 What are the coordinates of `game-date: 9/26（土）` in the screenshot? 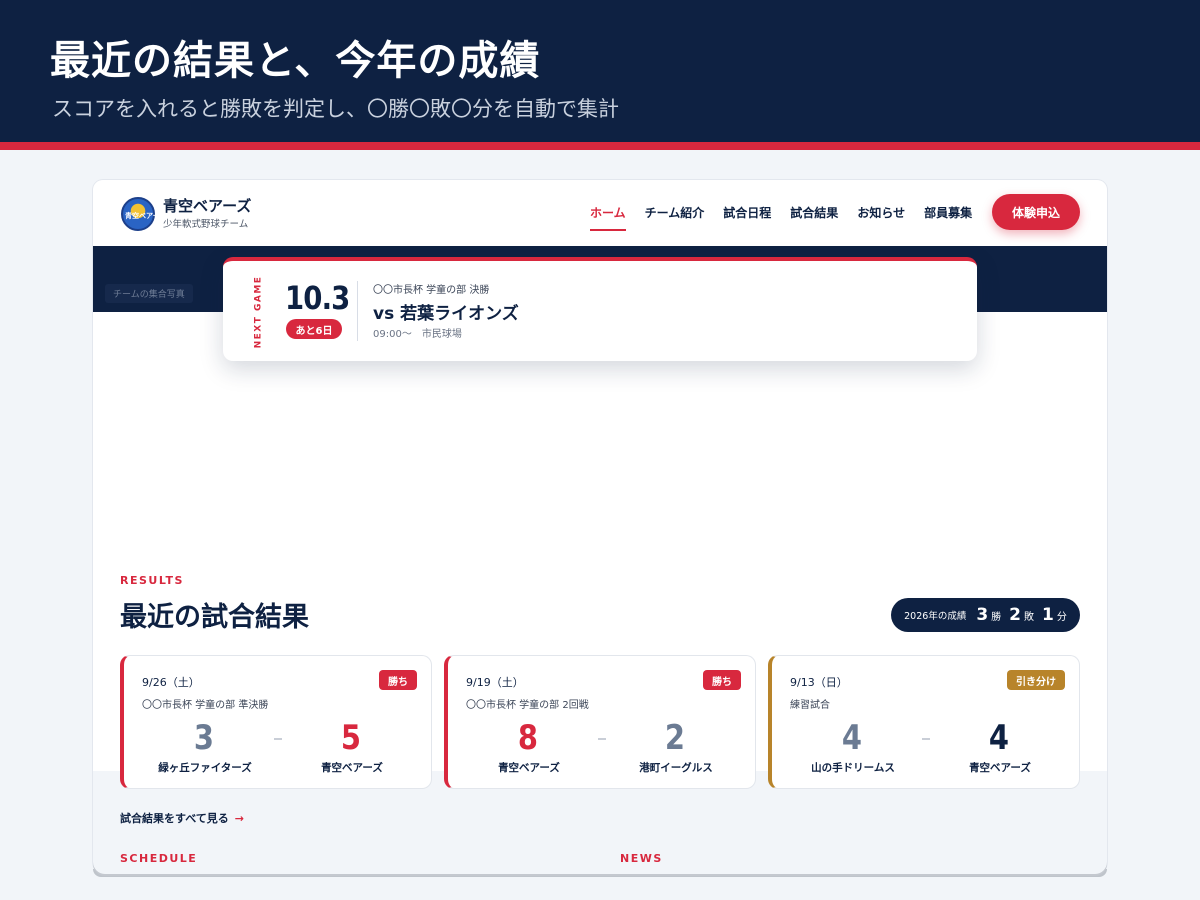 It's located at (171, 682).